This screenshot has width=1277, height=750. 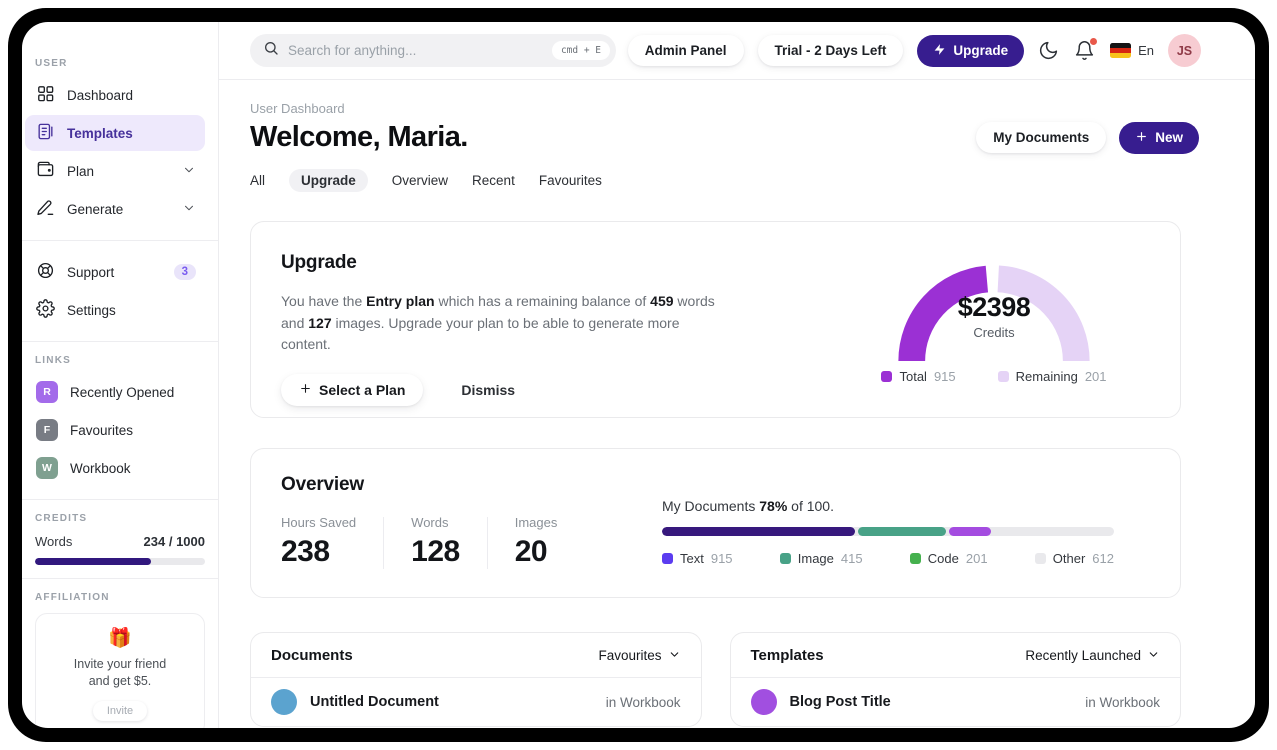 I want to click on legend-item-image: Image 415, so click(x=821, y=558).